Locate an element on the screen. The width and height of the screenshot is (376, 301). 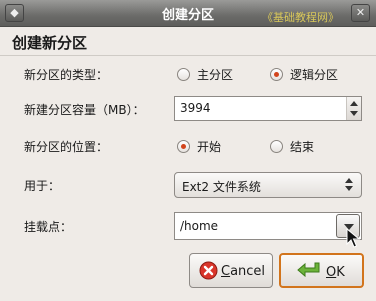
size-spinbox: 3994 is located at coordinates (268, 108).